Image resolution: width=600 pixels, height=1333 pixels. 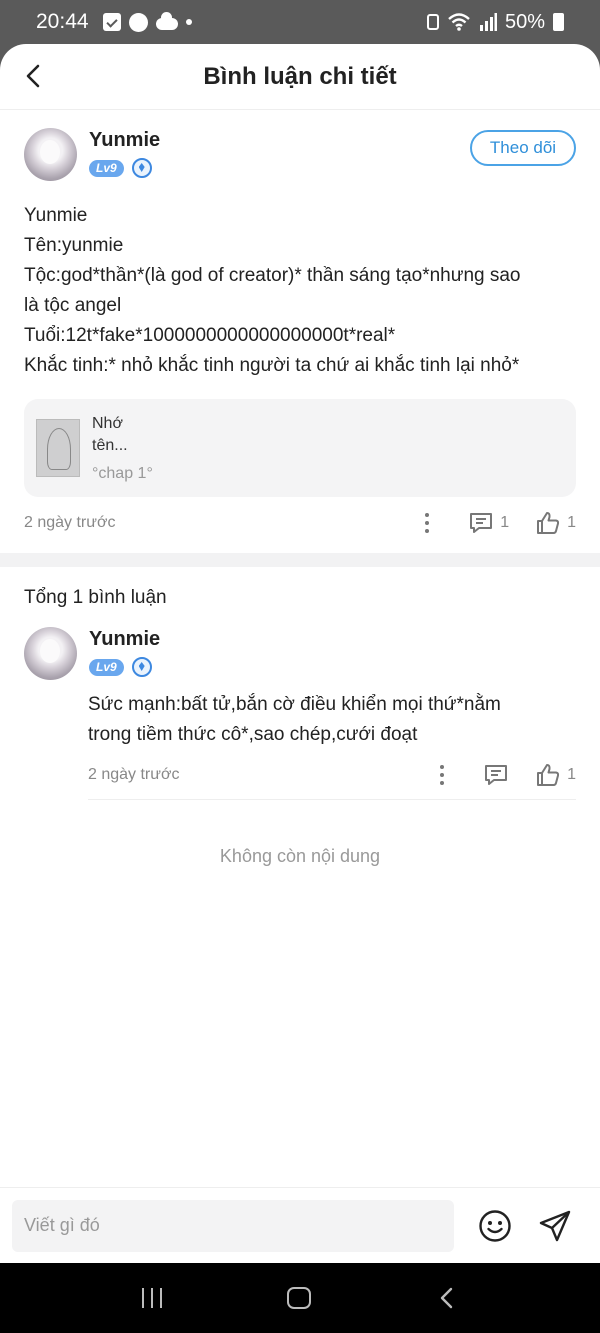 What do you see at coordinates (111, 22) in the screenshot?
I see `check-notification-icon` at bounding box center [111, 22].